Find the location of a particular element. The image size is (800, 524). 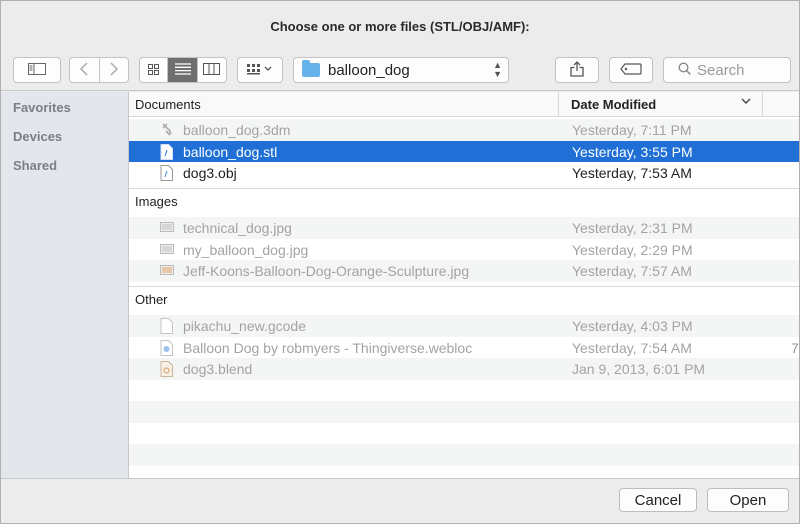

file-name: pikachu_new.gcode is located at coordinates (244, 326).